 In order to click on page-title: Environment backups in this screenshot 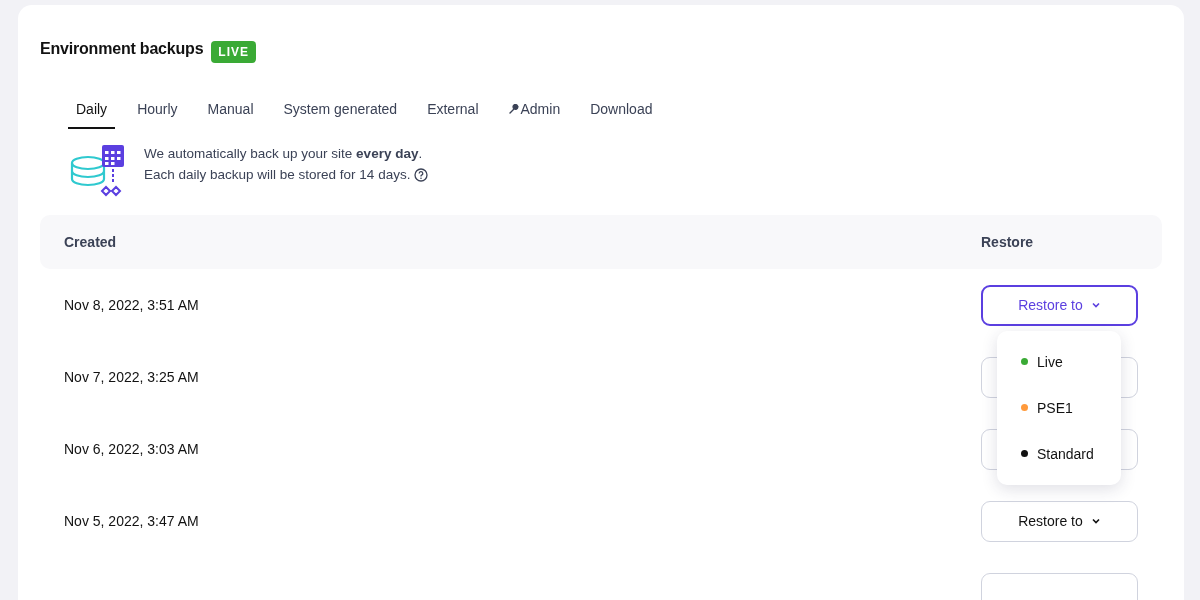, I will do `click(122, 49)`.